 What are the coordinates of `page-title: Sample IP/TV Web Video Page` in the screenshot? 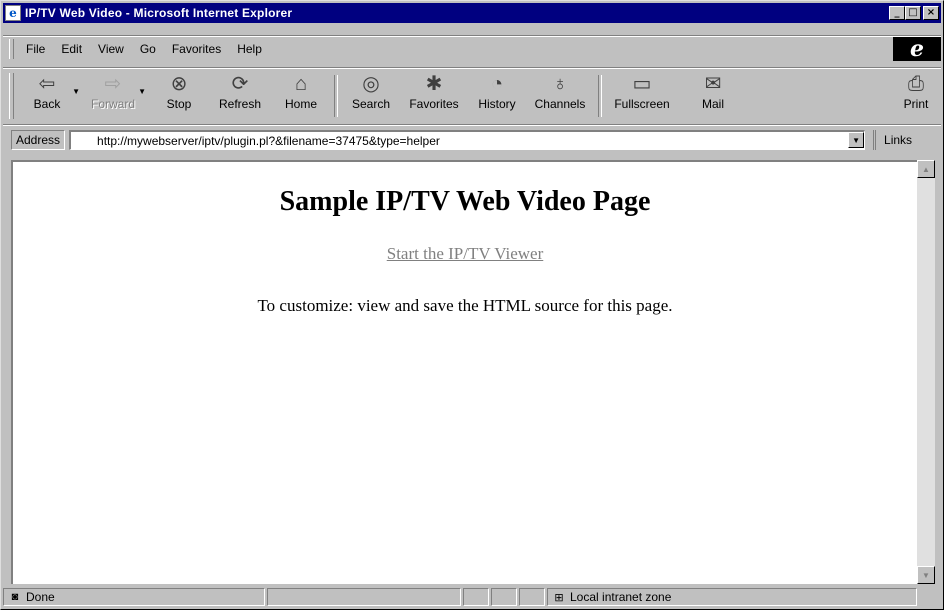 It's located at (465, 201).